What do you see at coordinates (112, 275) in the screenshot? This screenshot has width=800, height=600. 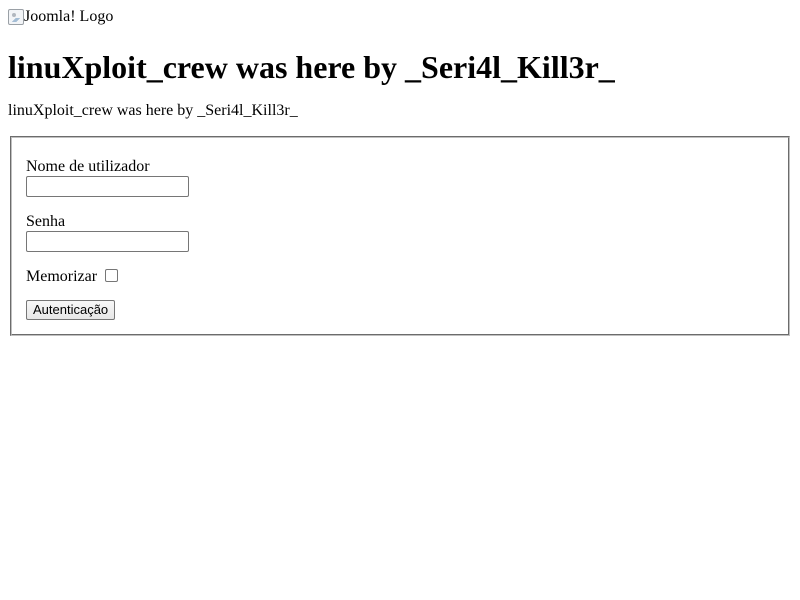 I see `remember-checkbox` at bounding box center [112, 275].